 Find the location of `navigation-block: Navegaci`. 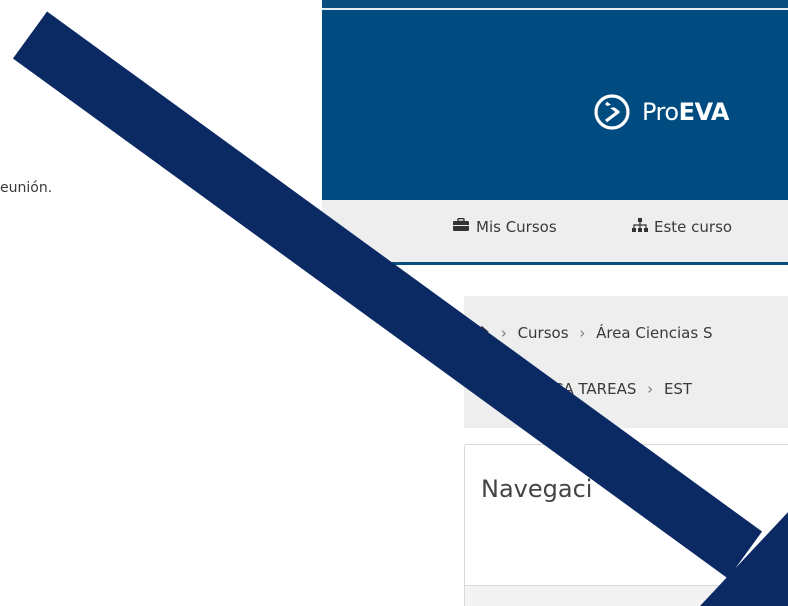

navigation-block: Navegaci is located at coordinates (626, 525).